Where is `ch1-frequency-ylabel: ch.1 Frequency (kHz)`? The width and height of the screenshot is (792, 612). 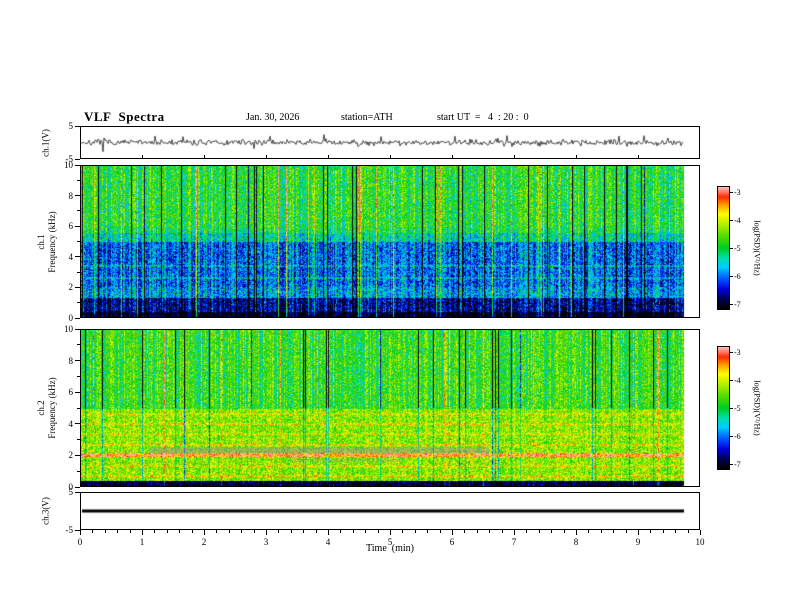 ch1-frequency-ylabel: ch.1 Frequency (kHz) is located at coordinates (47, 241).